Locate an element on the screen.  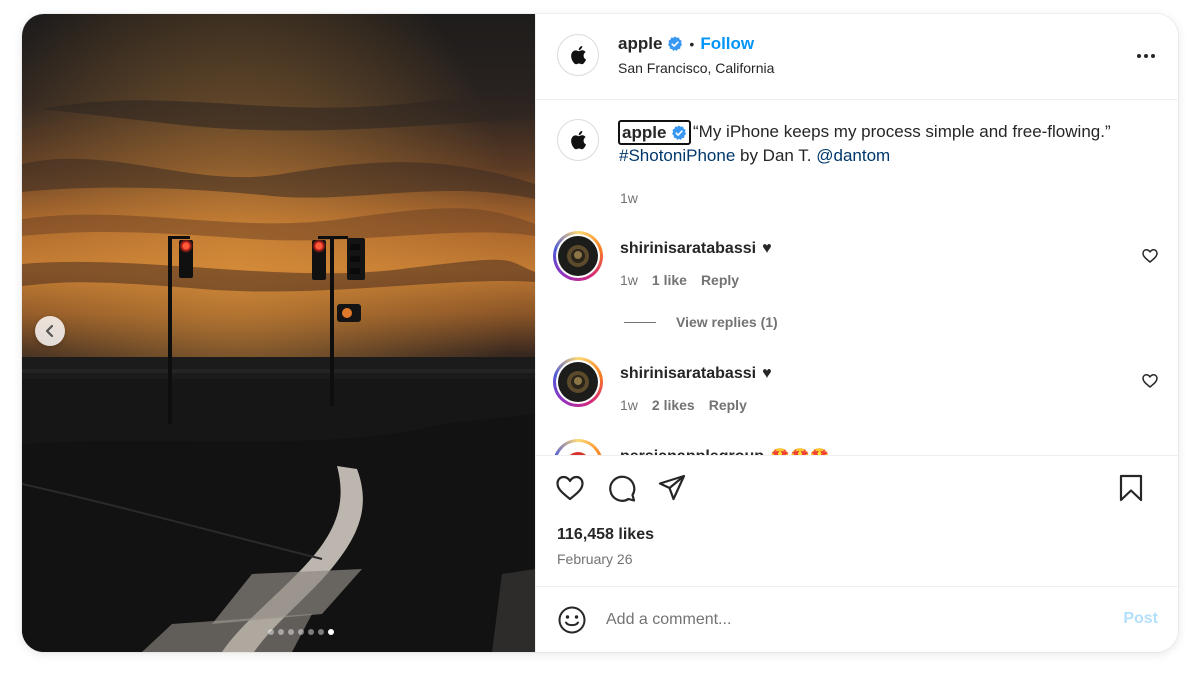
post-date: February 26 is located at coordinates (594, 559).